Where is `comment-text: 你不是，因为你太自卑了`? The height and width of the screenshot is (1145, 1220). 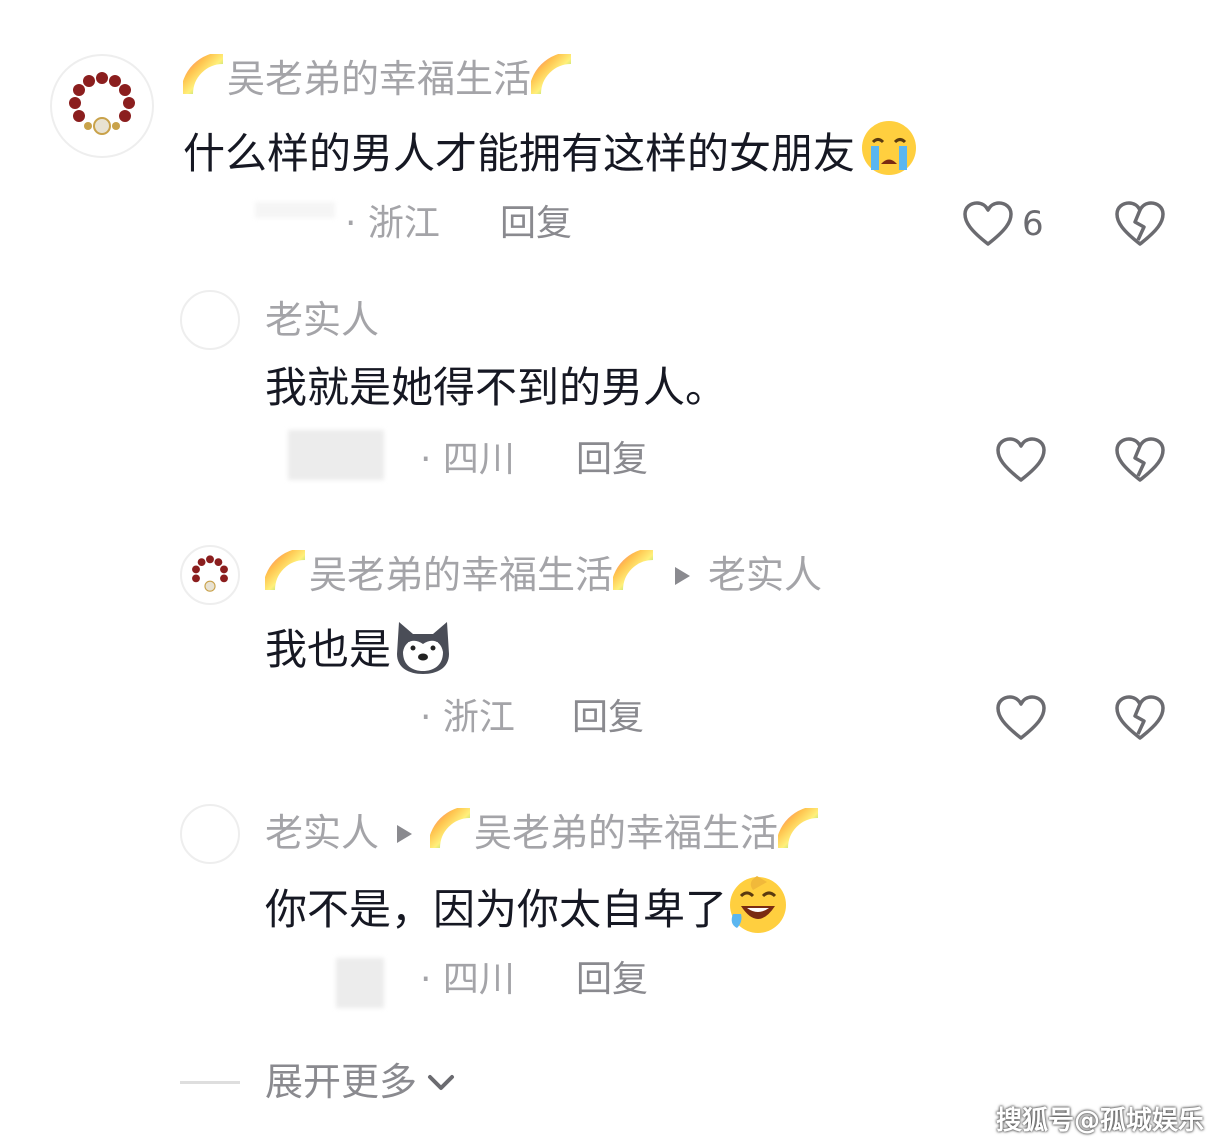
comment-text: 你不是，因为你太自卑了 is located at coordinates (527, 906).